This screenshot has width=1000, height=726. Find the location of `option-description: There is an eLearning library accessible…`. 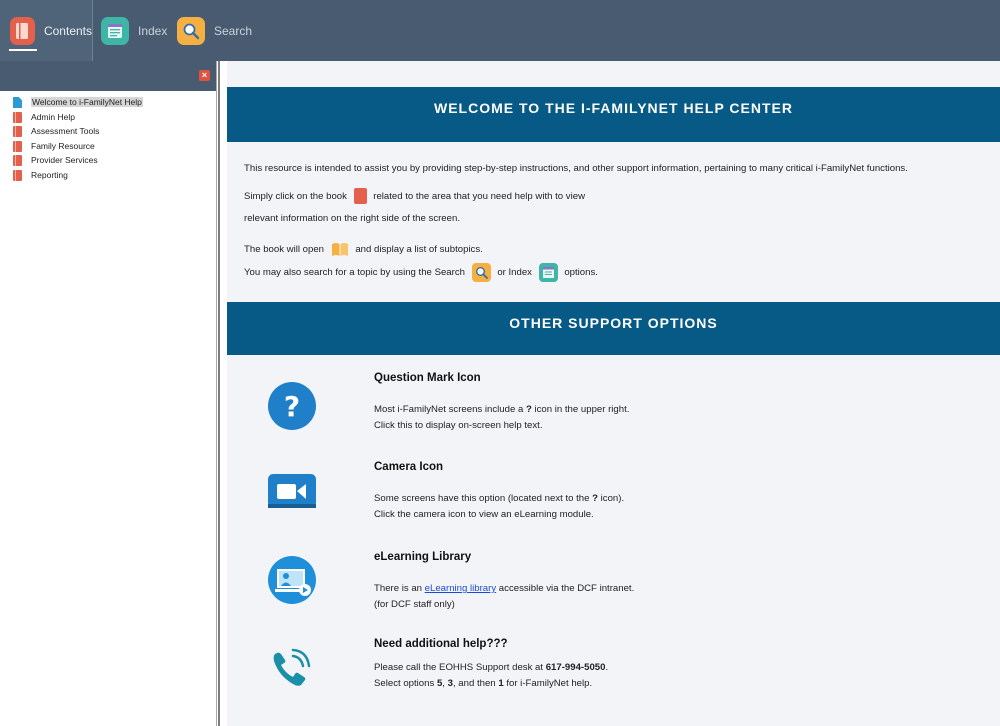

option-description: There is an eLearning library accessible… is located at coordinates (504, 597).